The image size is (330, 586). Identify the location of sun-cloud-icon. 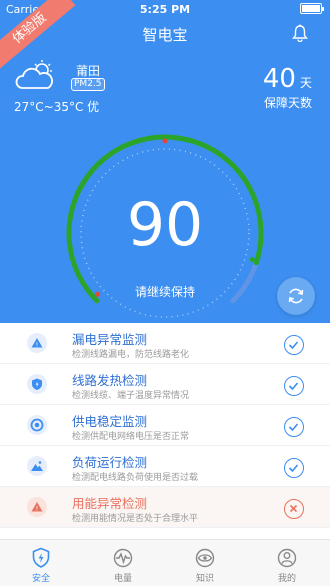
(36, 78).